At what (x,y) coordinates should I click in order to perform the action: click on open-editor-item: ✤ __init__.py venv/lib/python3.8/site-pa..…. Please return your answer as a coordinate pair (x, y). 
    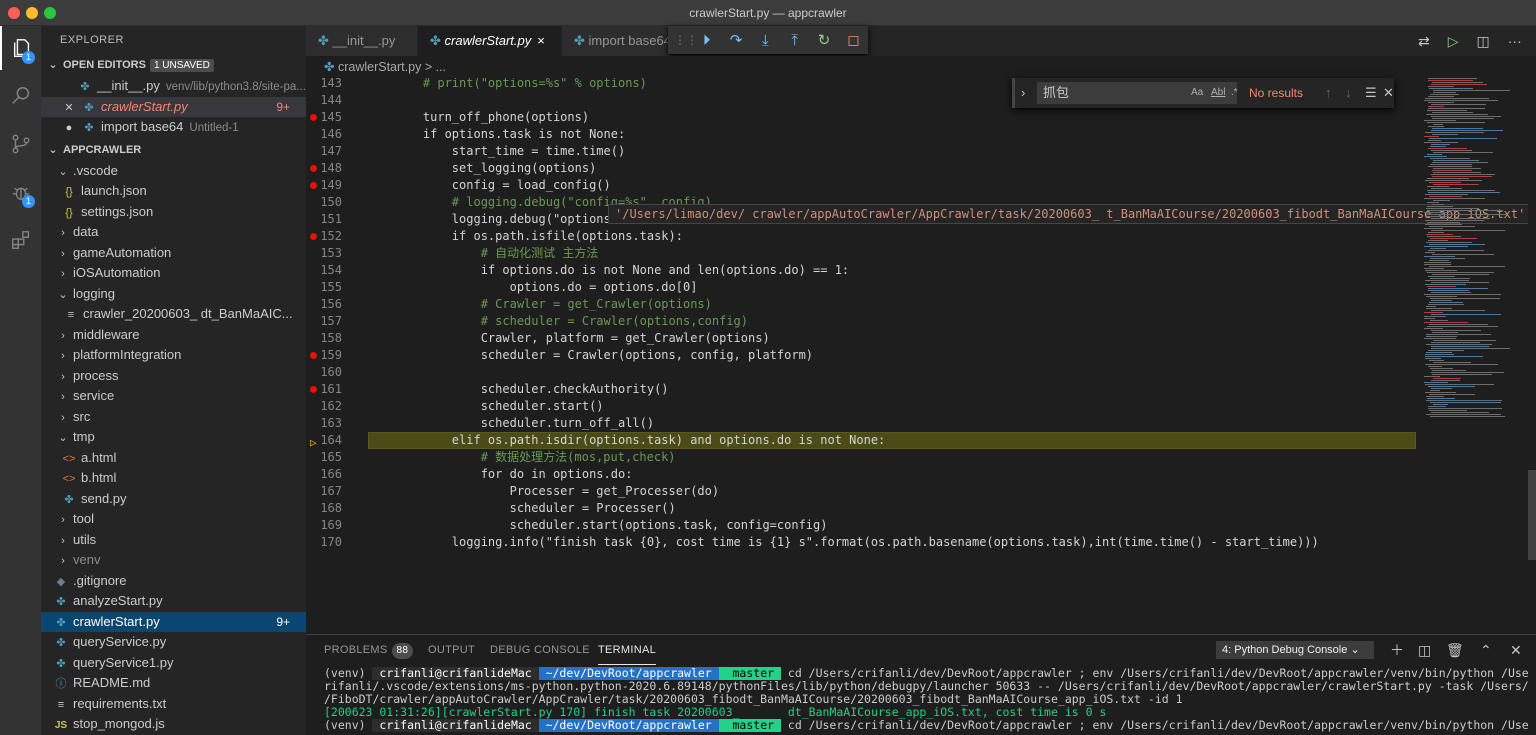
    Looking at the image, I should click on (173, 86).